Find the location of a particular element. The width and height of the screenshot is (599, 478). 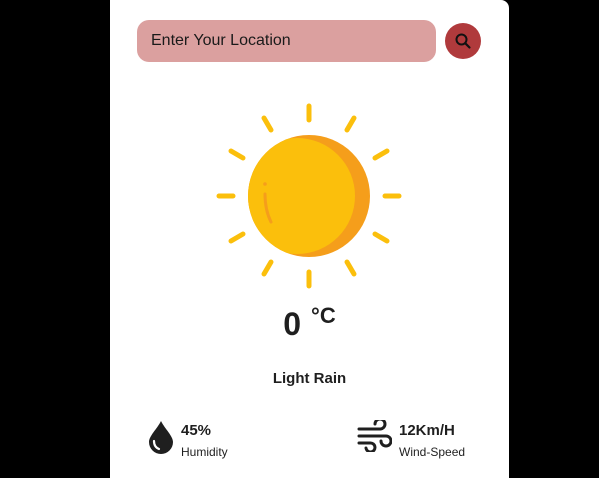

temperature-unit: °C is located at coordinates (323, 315).